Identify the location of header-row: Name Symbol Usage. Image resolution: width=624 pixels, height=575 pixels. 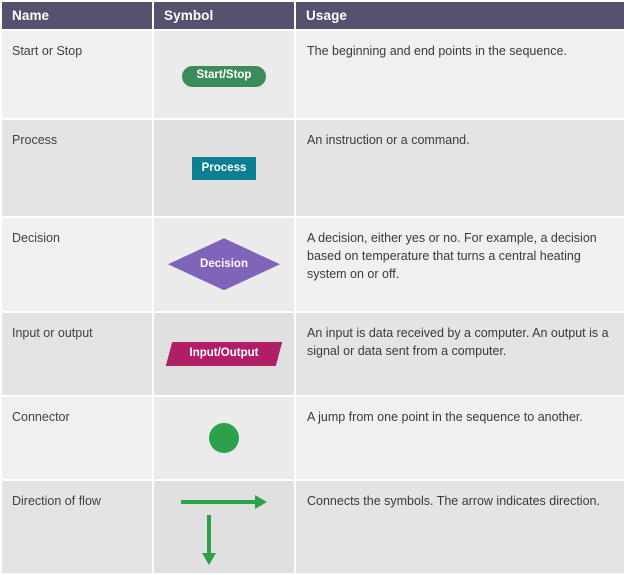
(313, 15).